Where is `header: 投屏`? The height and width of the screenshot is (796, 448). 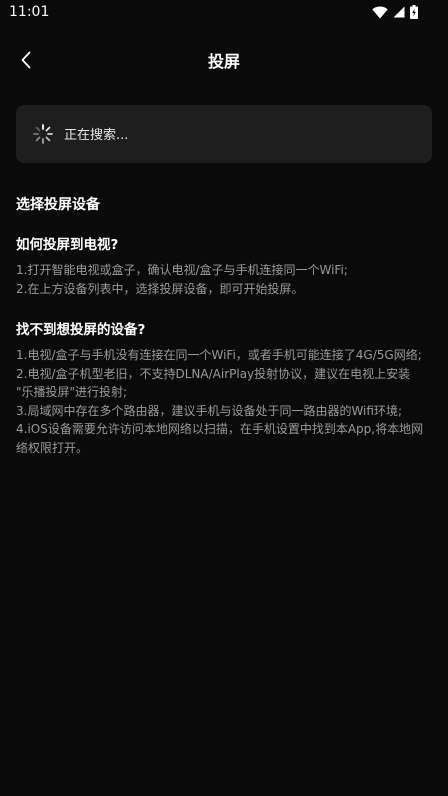
header: 投屏 is located at coordinates (224, 60).